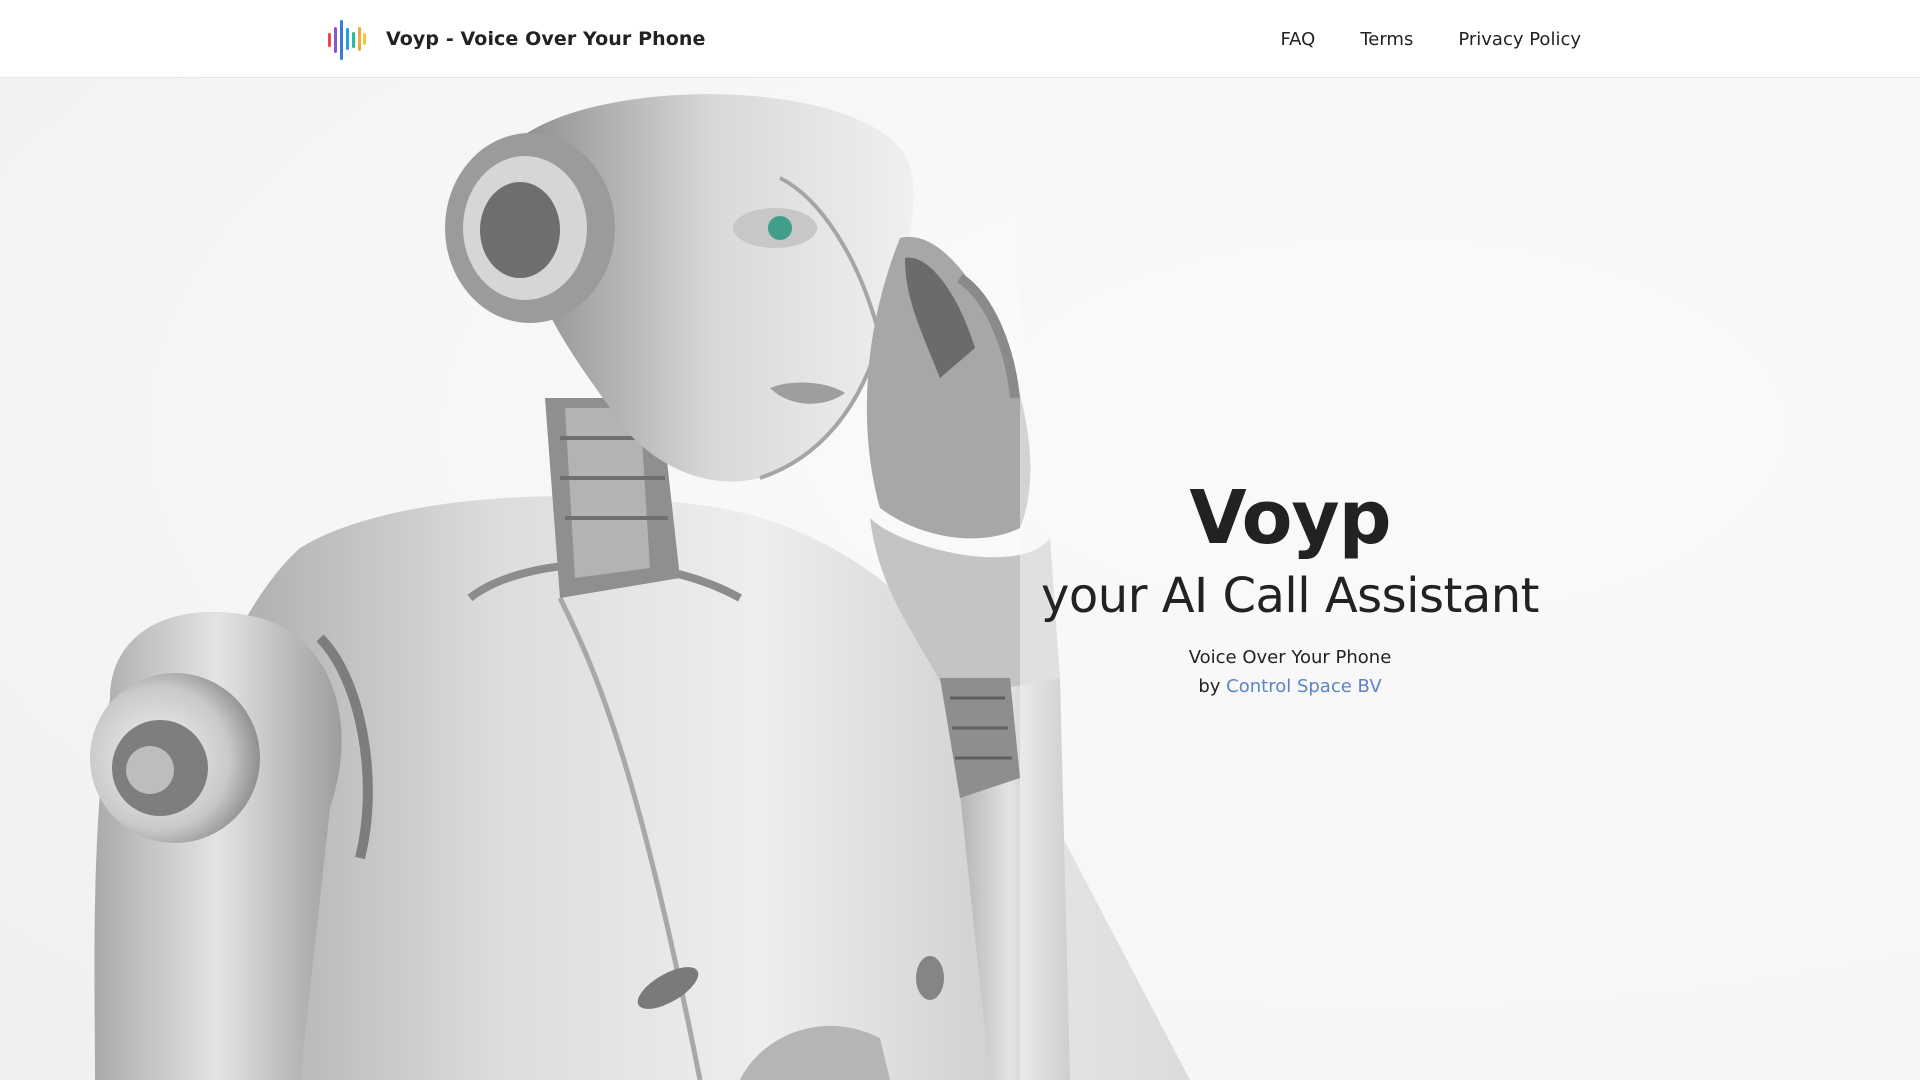 The width and height of the screenshot is (1920, 1080). Describe the element at coordinates (1303, 686) in the screenshot. I see `company-link: Control Space BV` at that location.